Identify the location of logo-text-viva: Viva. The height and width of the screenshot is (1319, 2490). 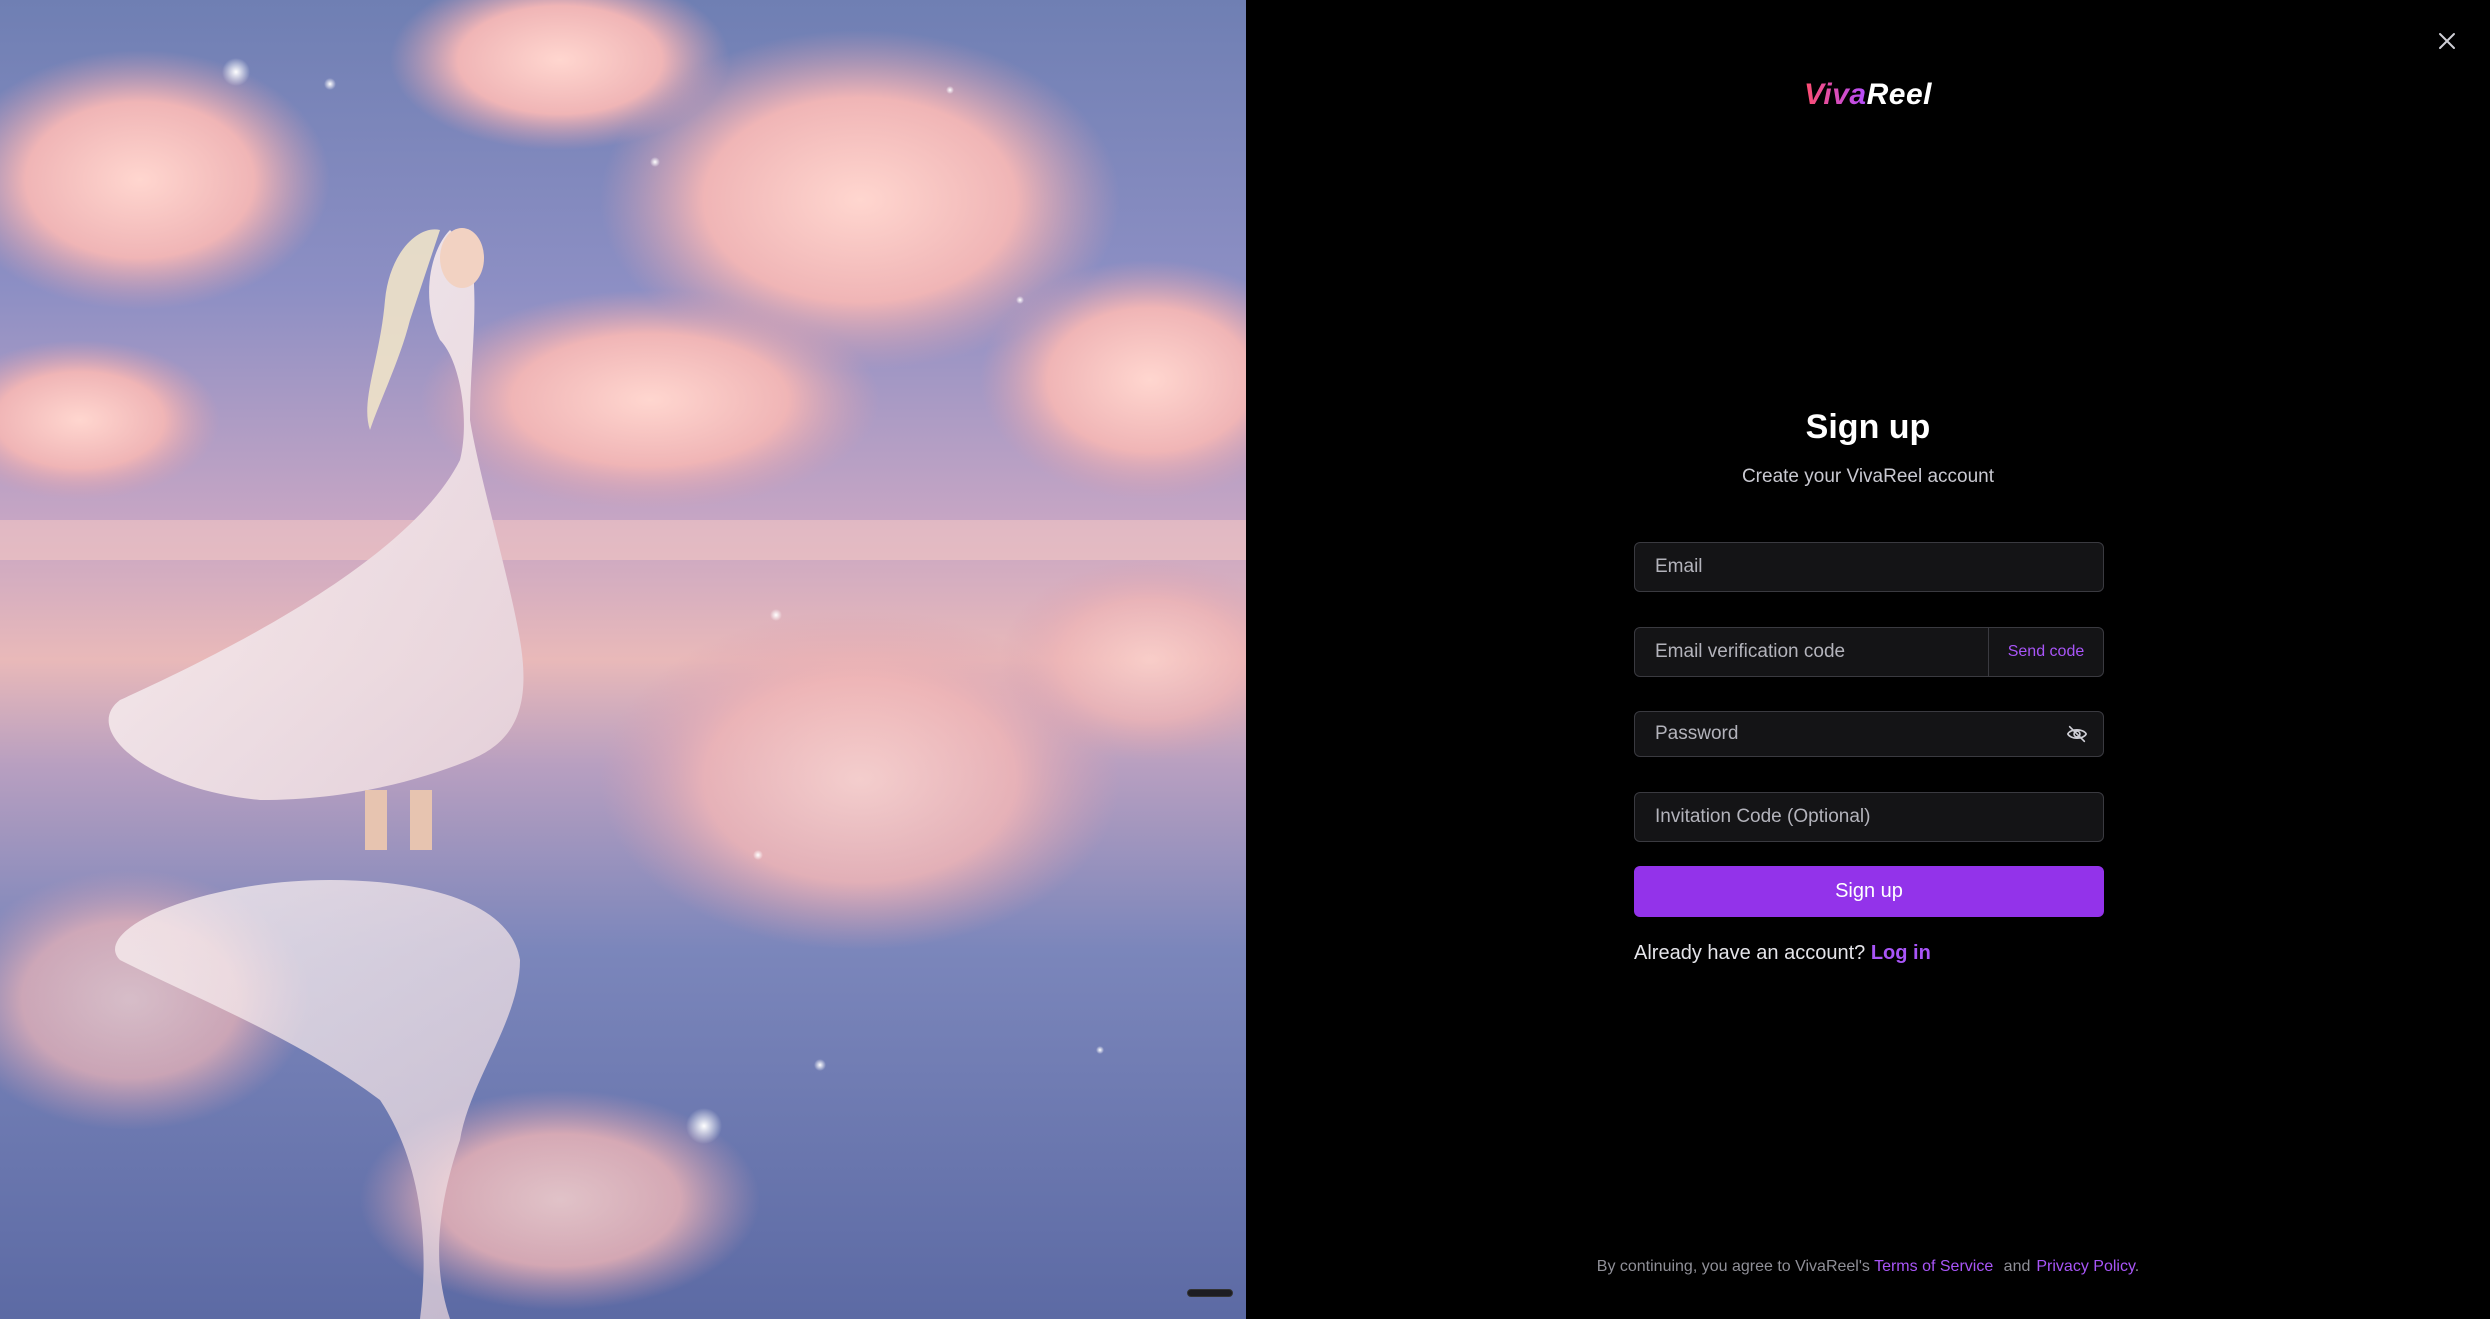
(1835, 94).